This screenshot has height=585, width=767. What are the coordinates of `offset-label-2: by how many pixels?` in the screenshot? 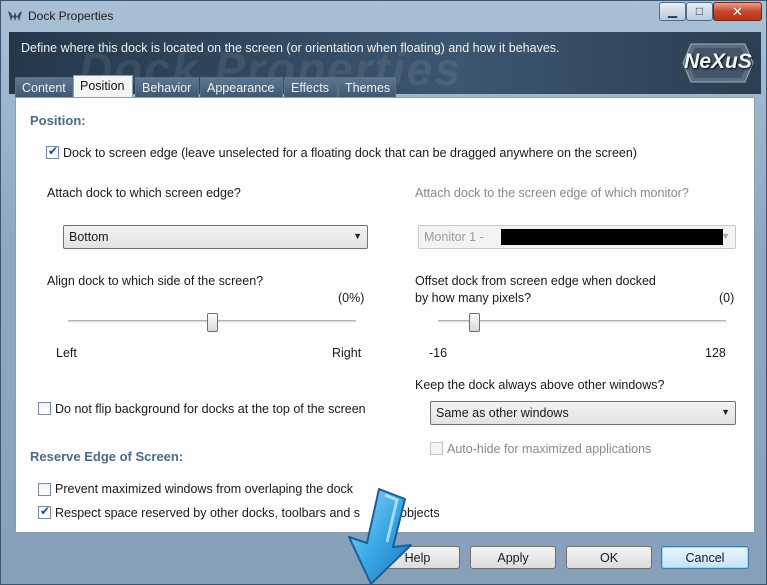 It's located at (473, 298).